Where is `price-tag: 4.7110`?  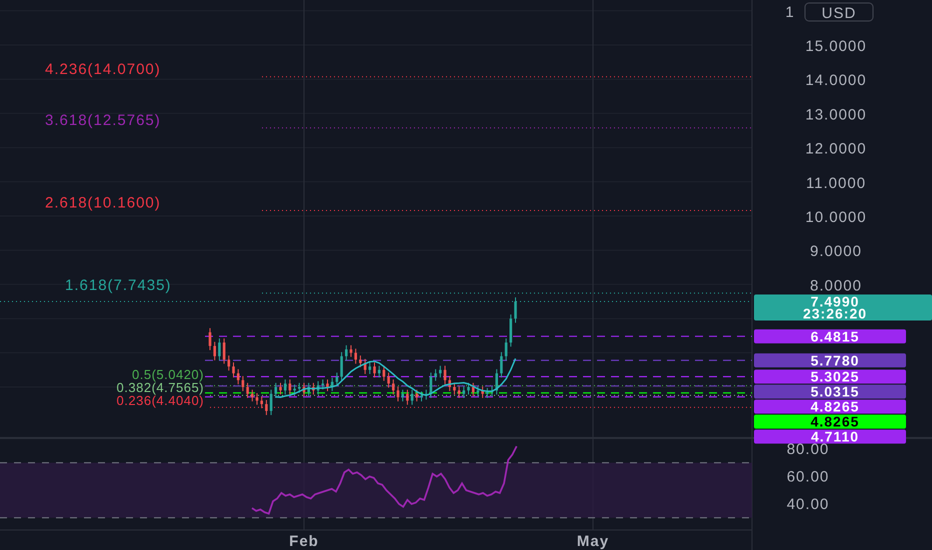 price-tag: 4.7110 is located at coordinates (830, 436).